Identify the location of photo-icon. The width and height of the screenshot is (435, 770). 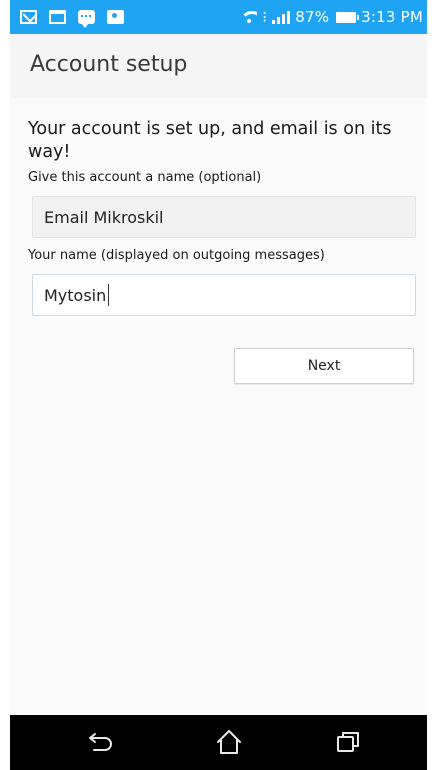
(115, 17).